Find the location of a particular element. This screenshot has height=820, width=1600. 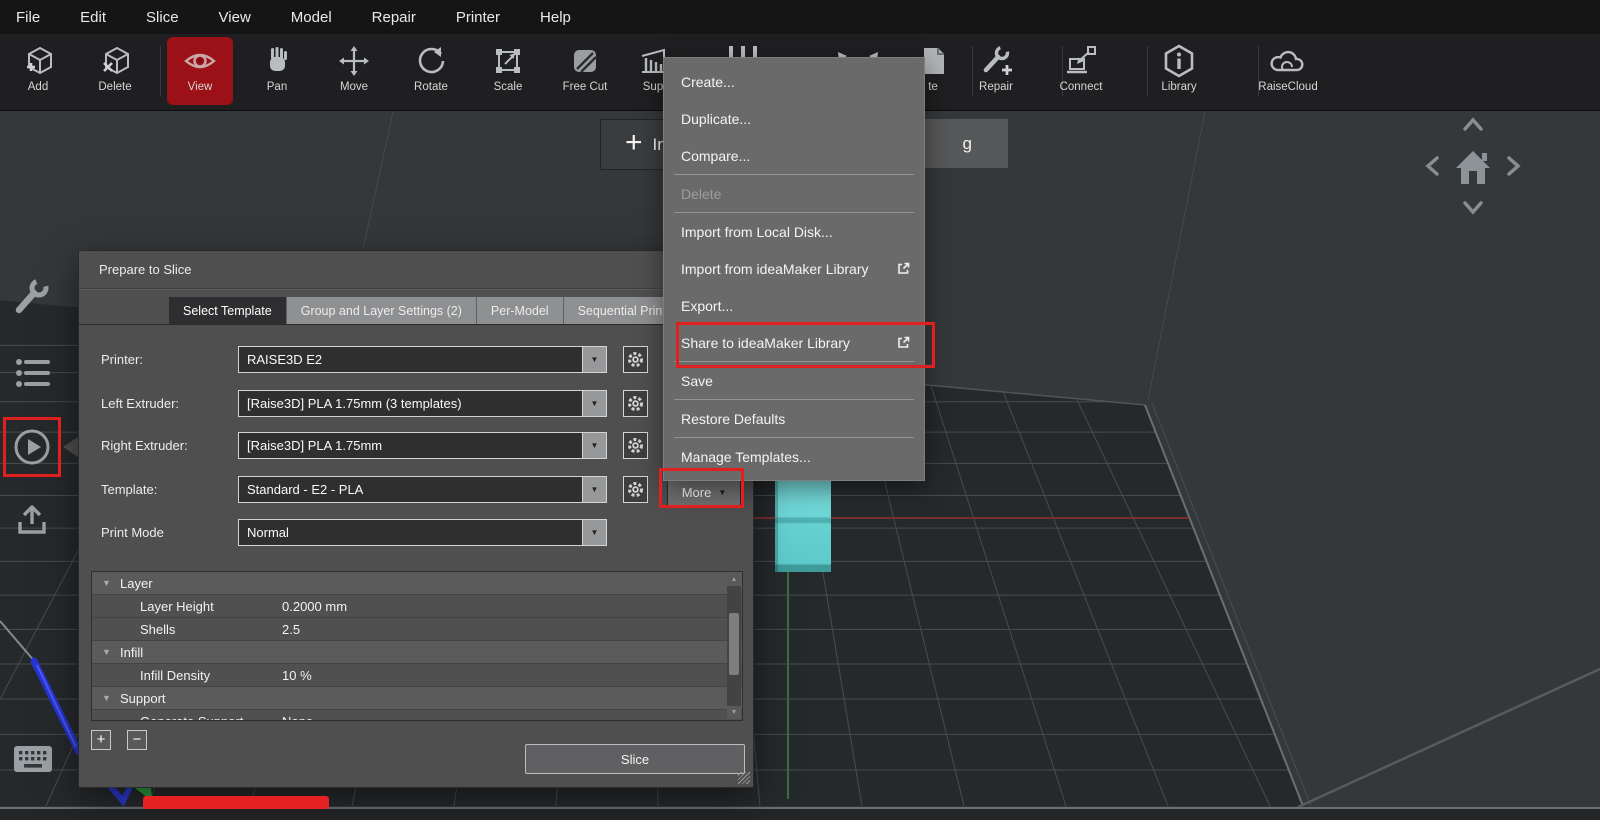

repair-wrench-icon is located at coordinates (997, 60).